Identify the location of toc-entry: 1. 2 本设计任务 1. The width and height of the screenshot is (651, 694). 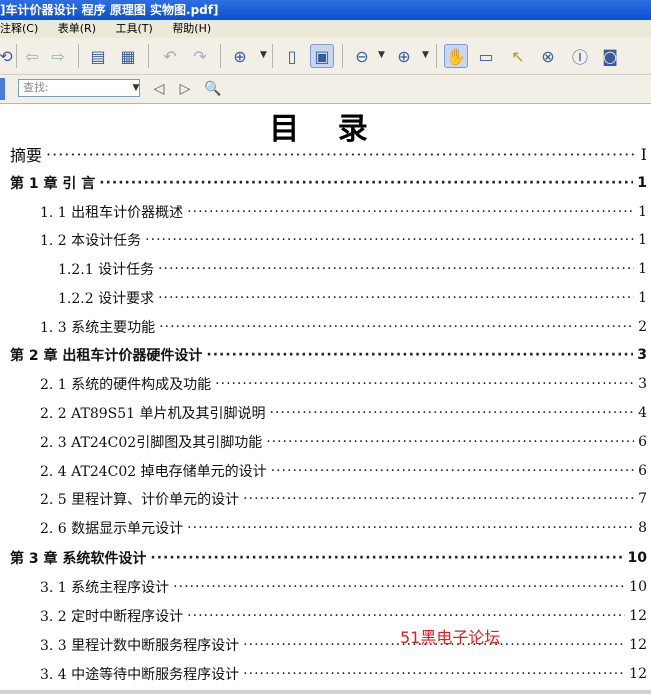
(325, 240).